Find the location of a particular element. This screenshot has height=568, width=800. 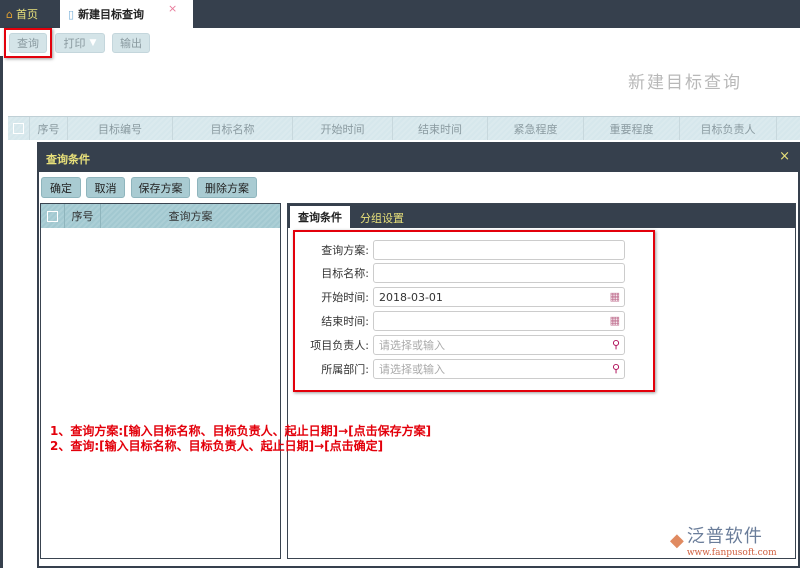

logo: ◆ 泛普软件 www.fanpusoft.com is located at coordinates (723, 540).